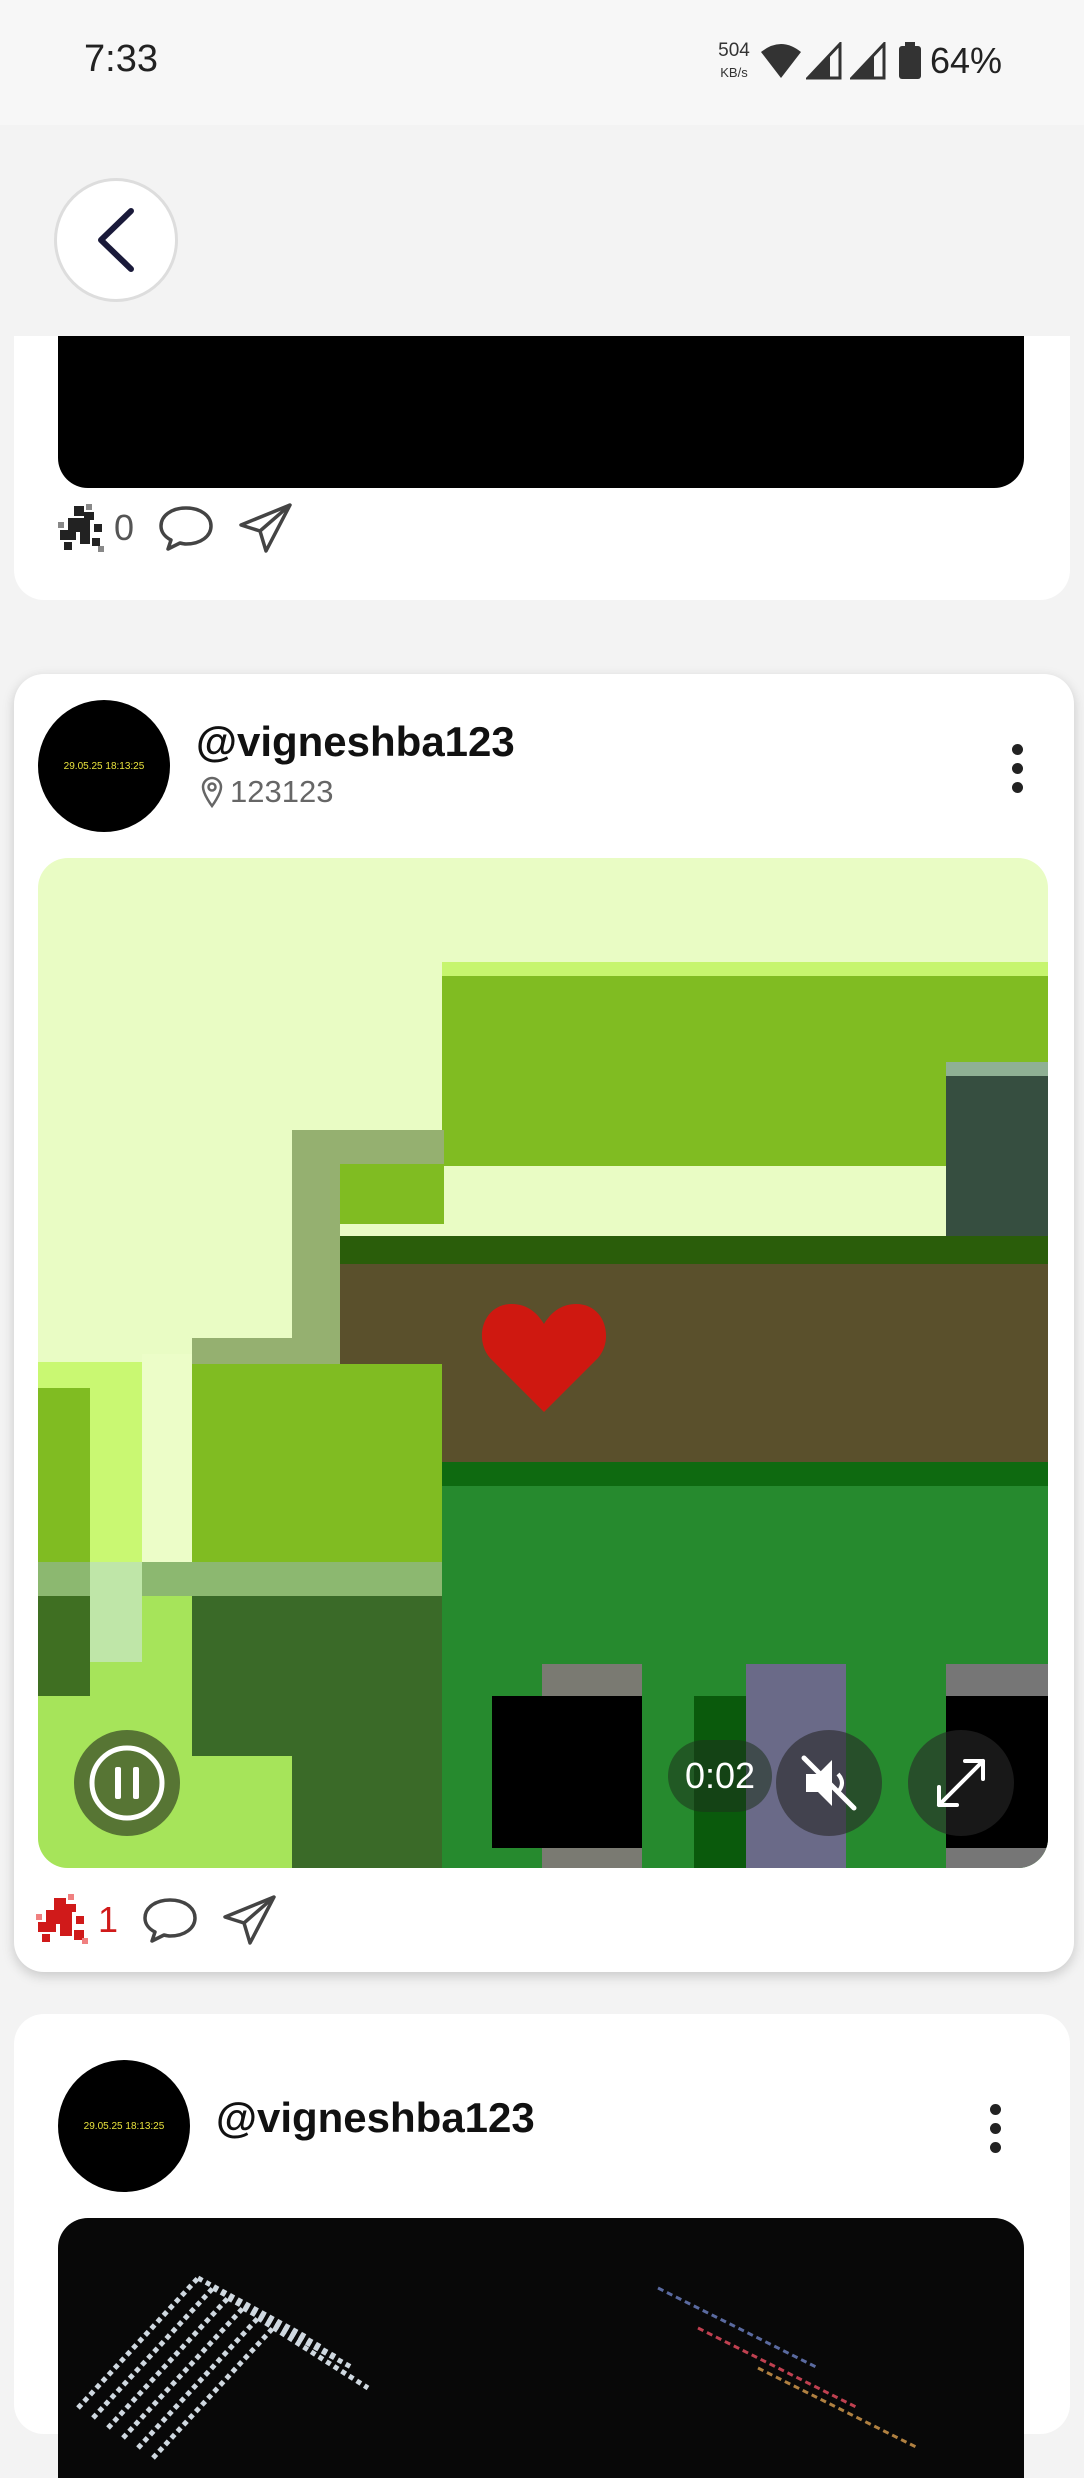  What do you see at coordinates (824, 61) in the screenshot?
I see `signal-icon` at bounding box center [824, 61].